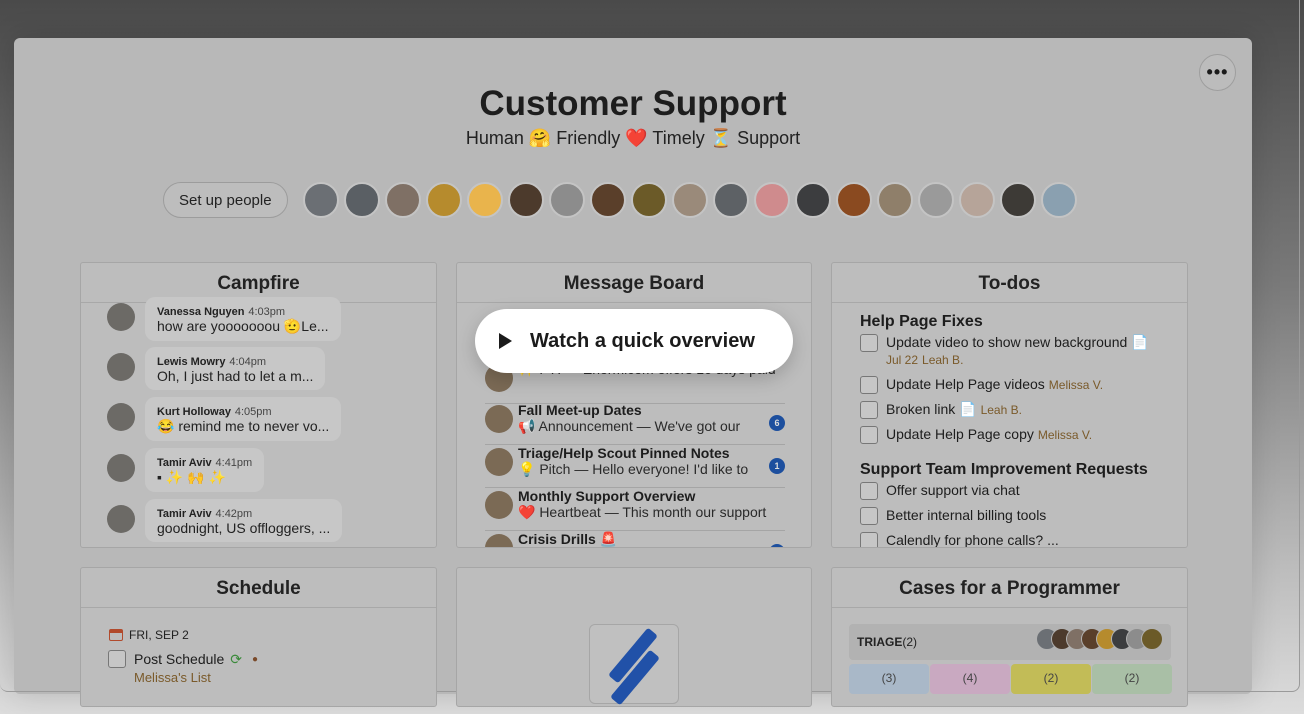 This screenshot has height=714, width=1304. Describe the element at coordinates (243, 410) in the screenshot. I see `chat-author-line: Kurt Holloway 4:05pm` at that location.